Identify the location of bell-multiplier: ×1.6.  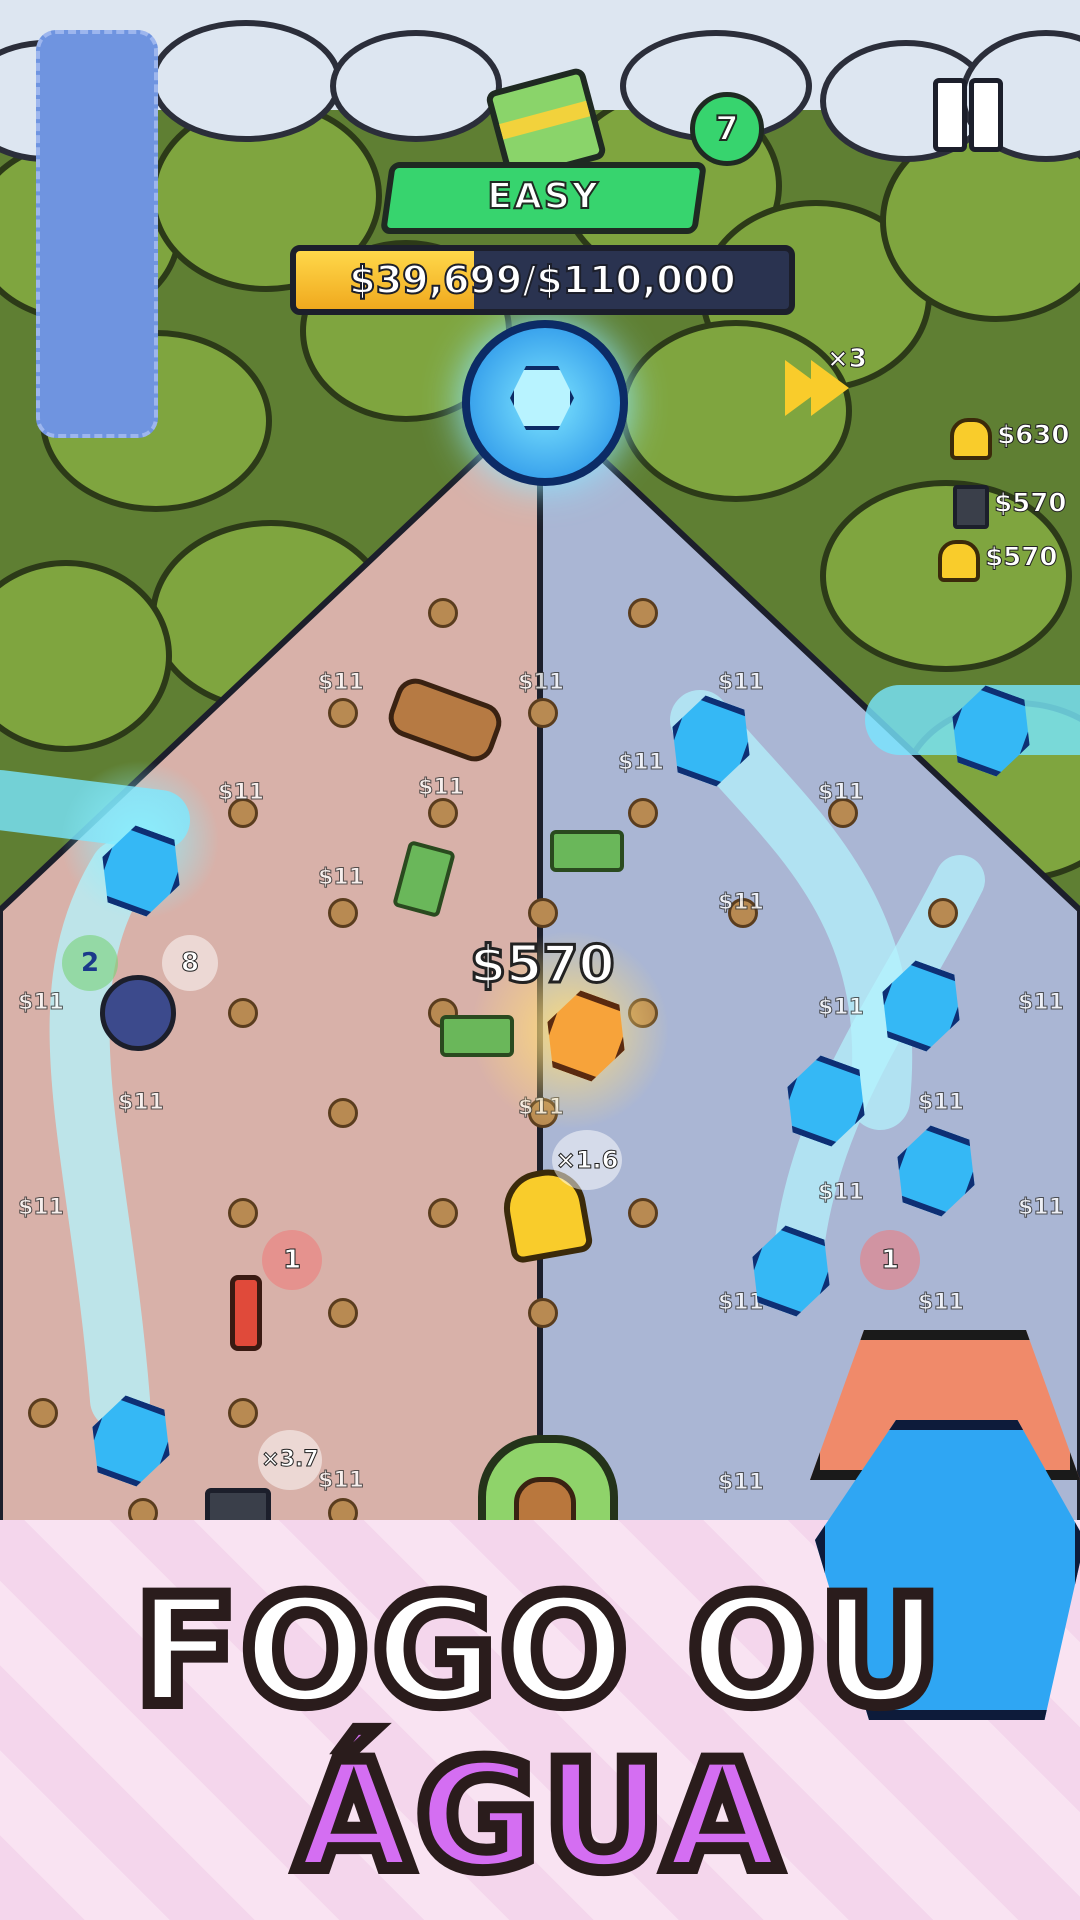
(587, 1160).